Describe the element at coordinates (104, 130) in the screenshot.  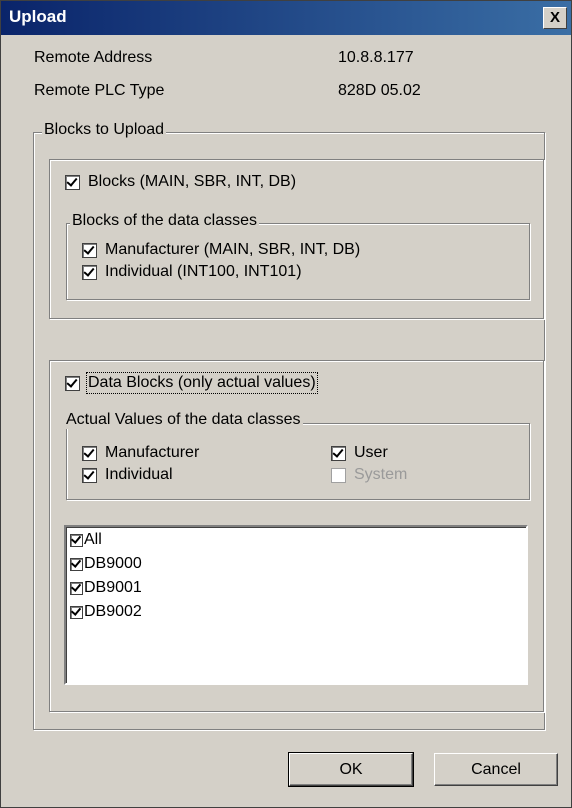
I see `blocks-to-upload-legend: Blocks to Upload` at that location.